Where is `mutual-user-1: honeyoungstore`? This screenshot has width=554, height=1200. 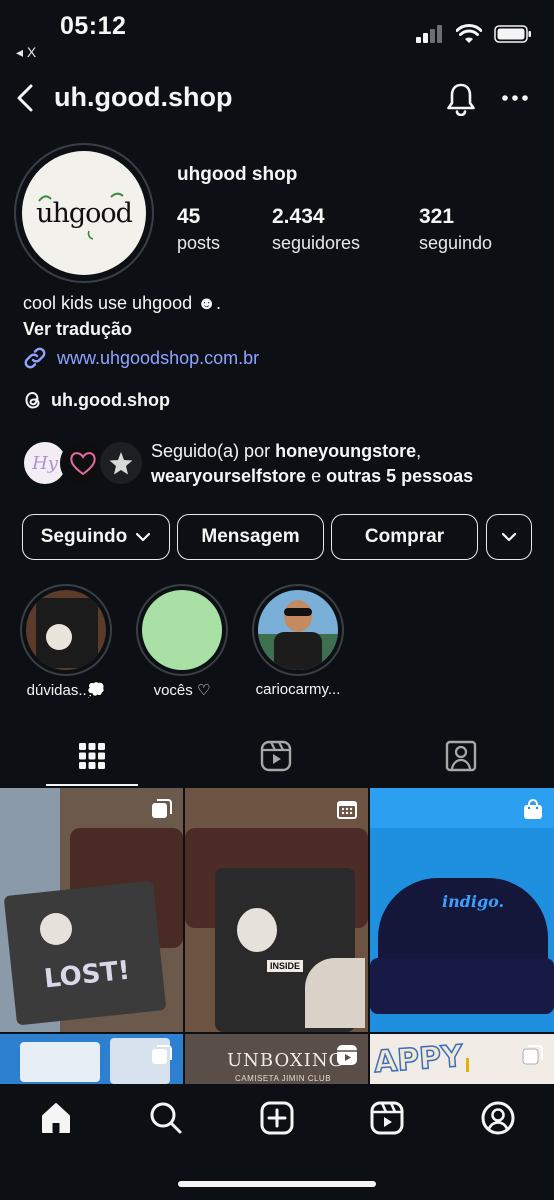 mutual-user-1: honeyoungstore is located at coordinates (346, 451).